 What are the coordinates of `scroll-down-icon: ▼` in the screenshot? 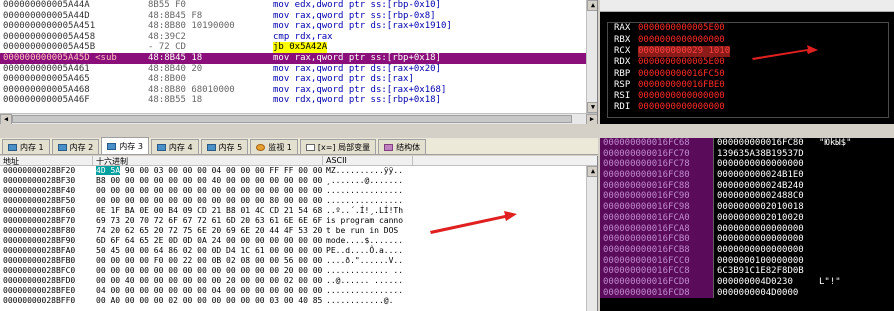 It's located at (592, 107).